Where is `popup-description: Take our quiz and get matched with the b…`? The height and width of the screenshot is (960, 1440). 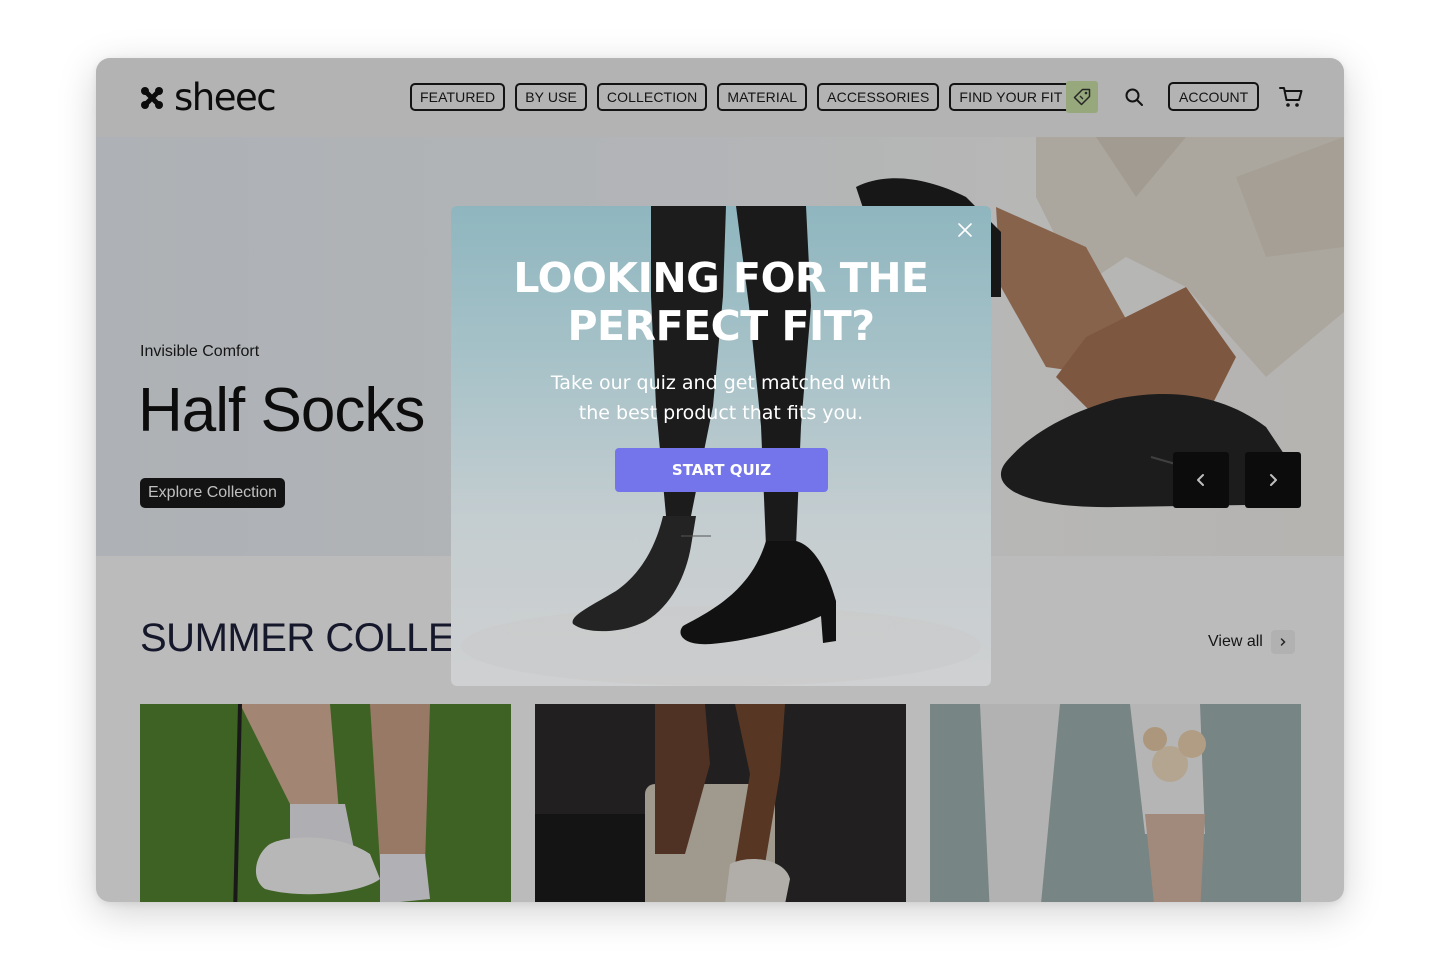
popup-description: Take our quiz and get matched with the b… is located at coordinates (721, 398).